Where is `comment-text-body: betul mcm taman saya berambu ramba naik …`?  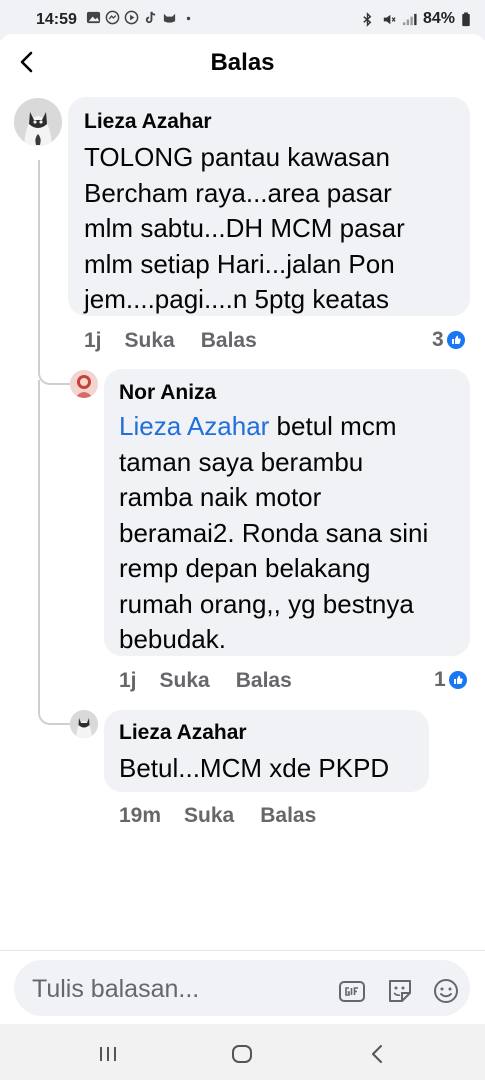
comment-text-body: betul mcm taman saya berambu ramba naik … is located at coordinates (274, 532).